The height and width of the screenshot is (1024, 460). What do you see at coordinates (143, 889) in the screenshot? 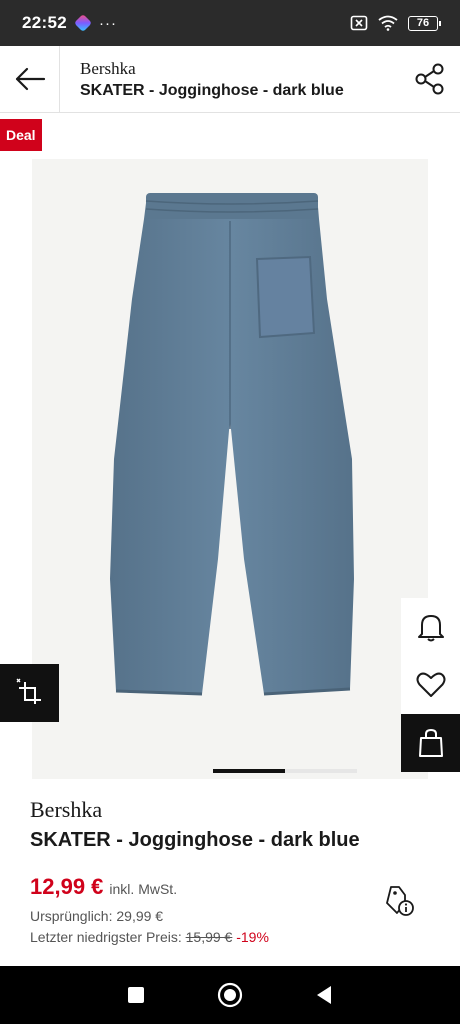
I see `vat-note: inkl. MwSt.` at bounding box center [143, 889].